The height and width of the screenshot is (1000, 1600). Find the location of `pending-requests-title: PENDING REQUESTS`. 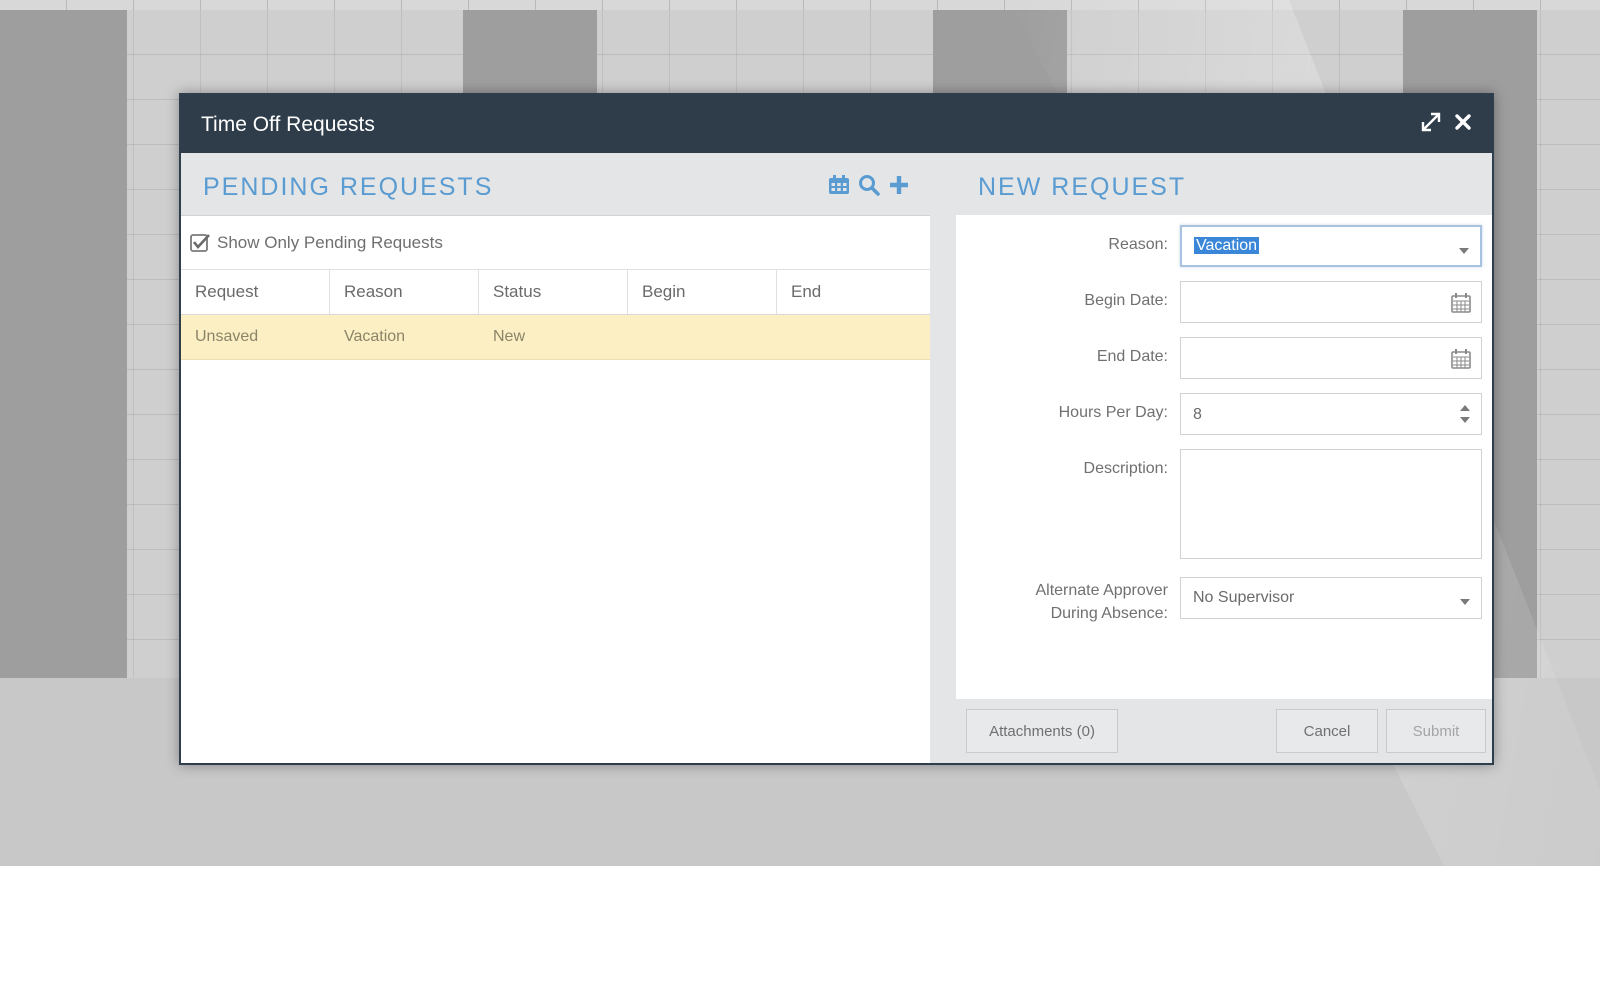

pending-requests-title: PENDING REQUESTS is located at coordinates (348, 187).